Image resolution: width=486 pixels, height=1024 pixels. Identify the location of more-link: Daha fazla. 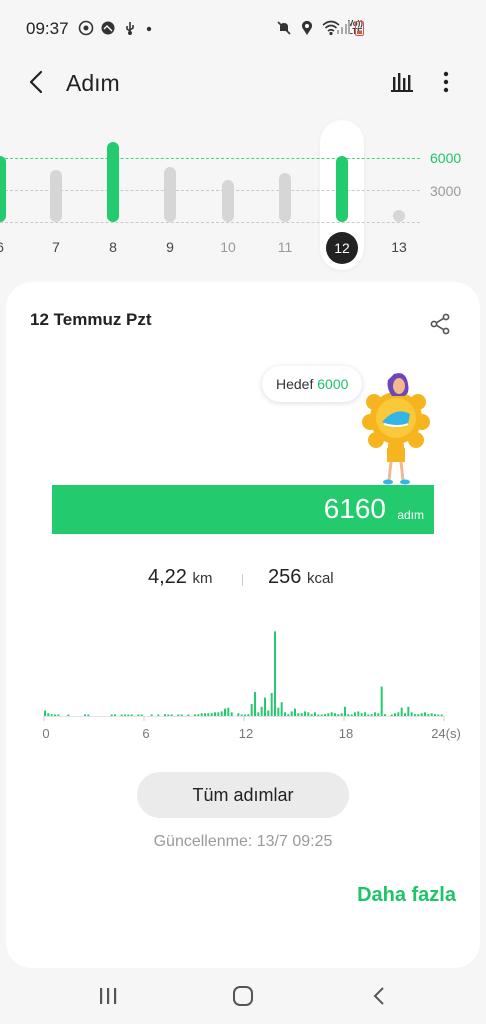
(406, 895).